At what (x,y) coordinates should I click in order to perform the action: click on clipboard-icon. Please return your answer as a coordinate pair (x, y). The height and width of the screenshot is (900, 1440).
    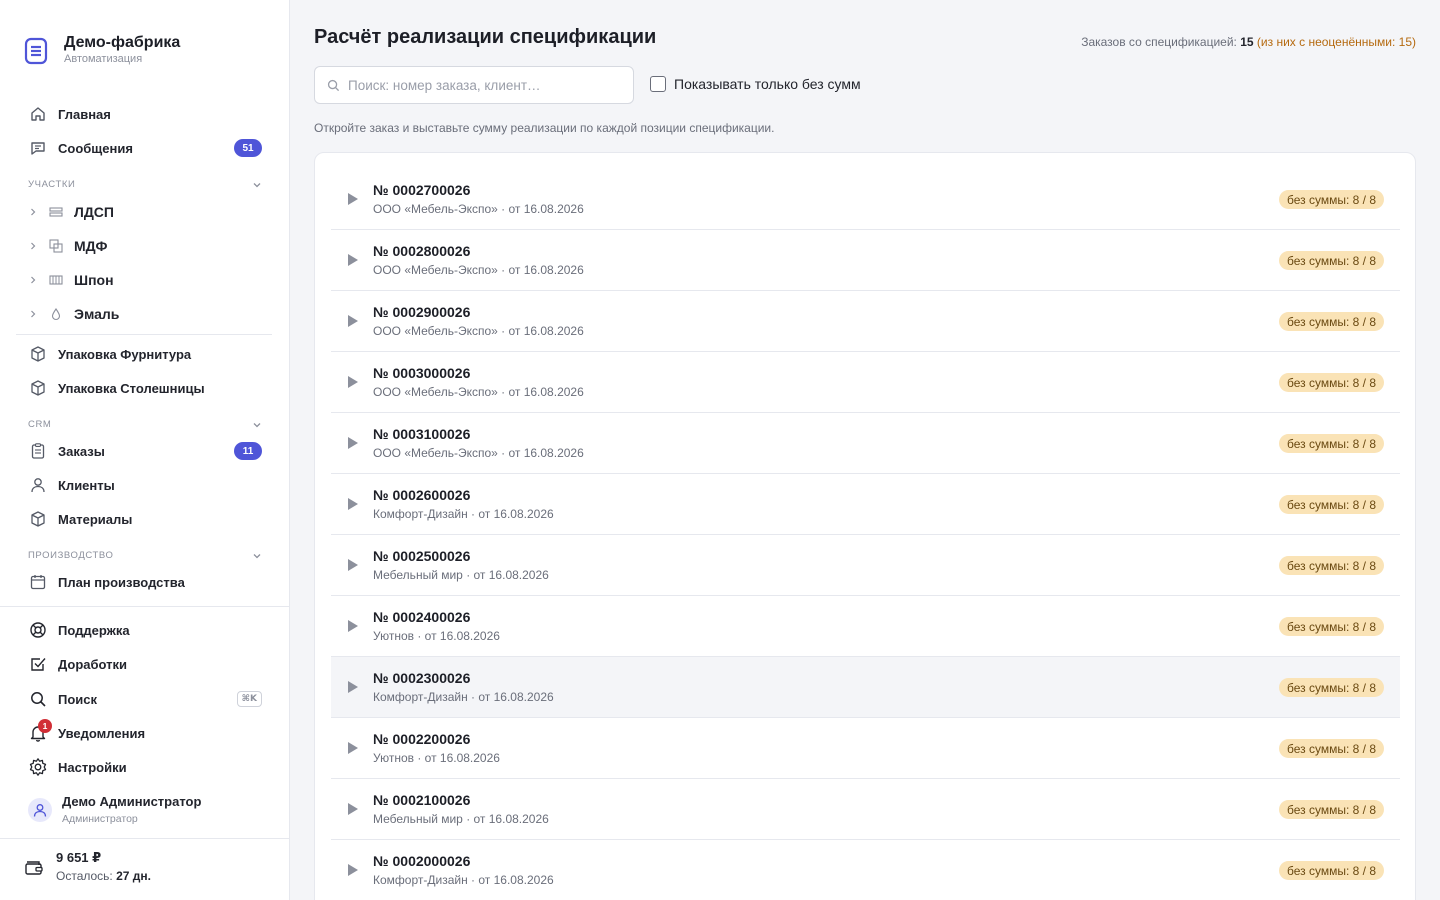
    Looking at the image, I should click on (38, 451).